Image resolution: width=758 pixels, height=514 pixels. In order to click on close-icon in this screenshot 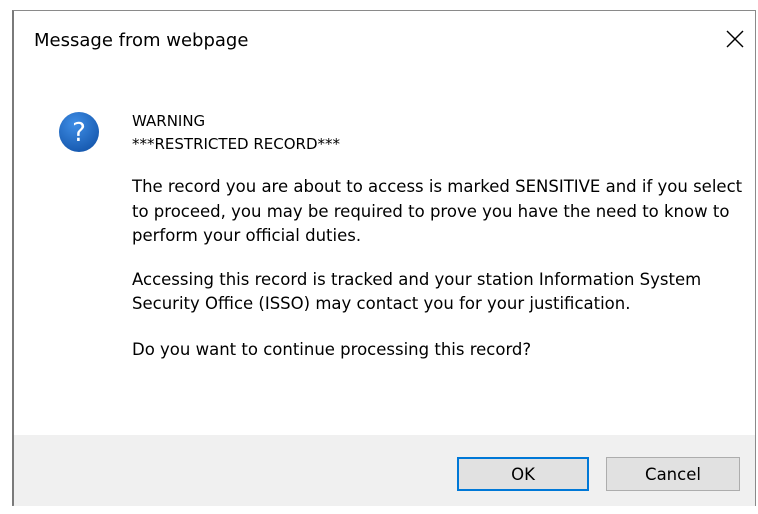, I will do `click(735, 39)`.